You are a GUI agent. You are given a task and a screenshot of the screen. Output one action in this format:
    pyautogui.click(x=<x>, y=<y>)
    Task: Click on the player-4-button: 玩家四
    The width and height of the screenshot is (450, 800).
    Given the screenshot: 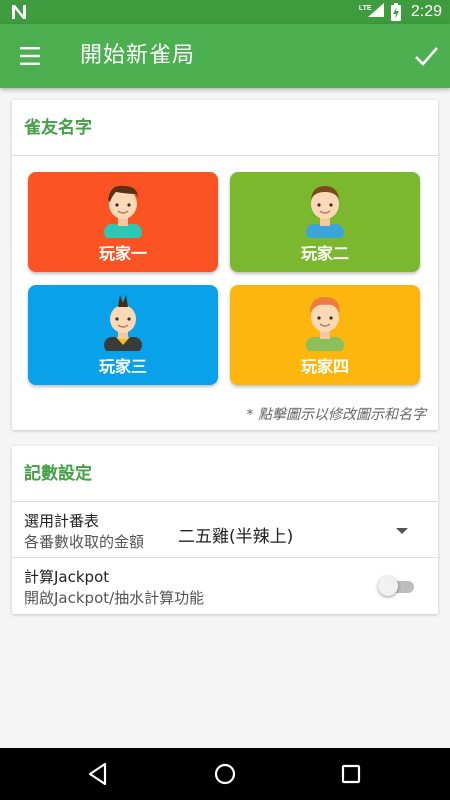 What is the action you would take?
    pyautogui.click(x=325, y=335)
    